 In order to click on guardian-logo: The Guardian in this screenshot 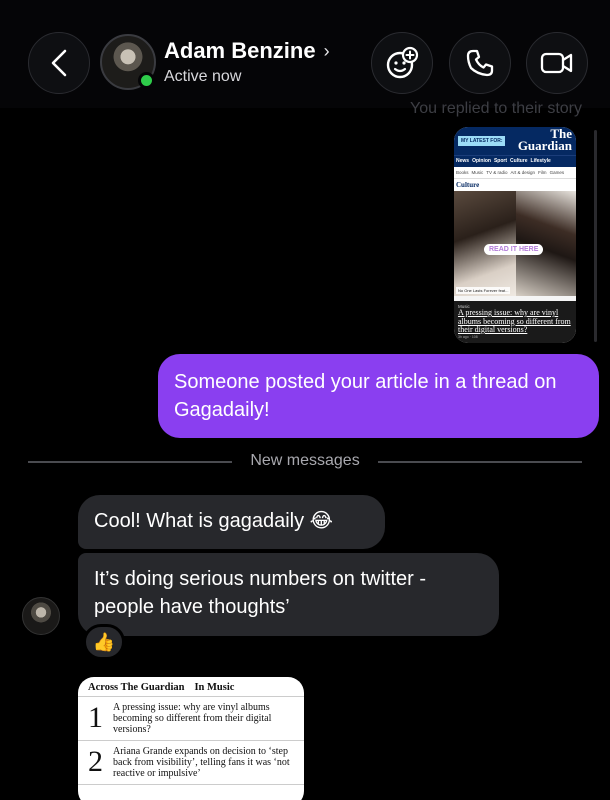, I will do `click(544, 140)`.